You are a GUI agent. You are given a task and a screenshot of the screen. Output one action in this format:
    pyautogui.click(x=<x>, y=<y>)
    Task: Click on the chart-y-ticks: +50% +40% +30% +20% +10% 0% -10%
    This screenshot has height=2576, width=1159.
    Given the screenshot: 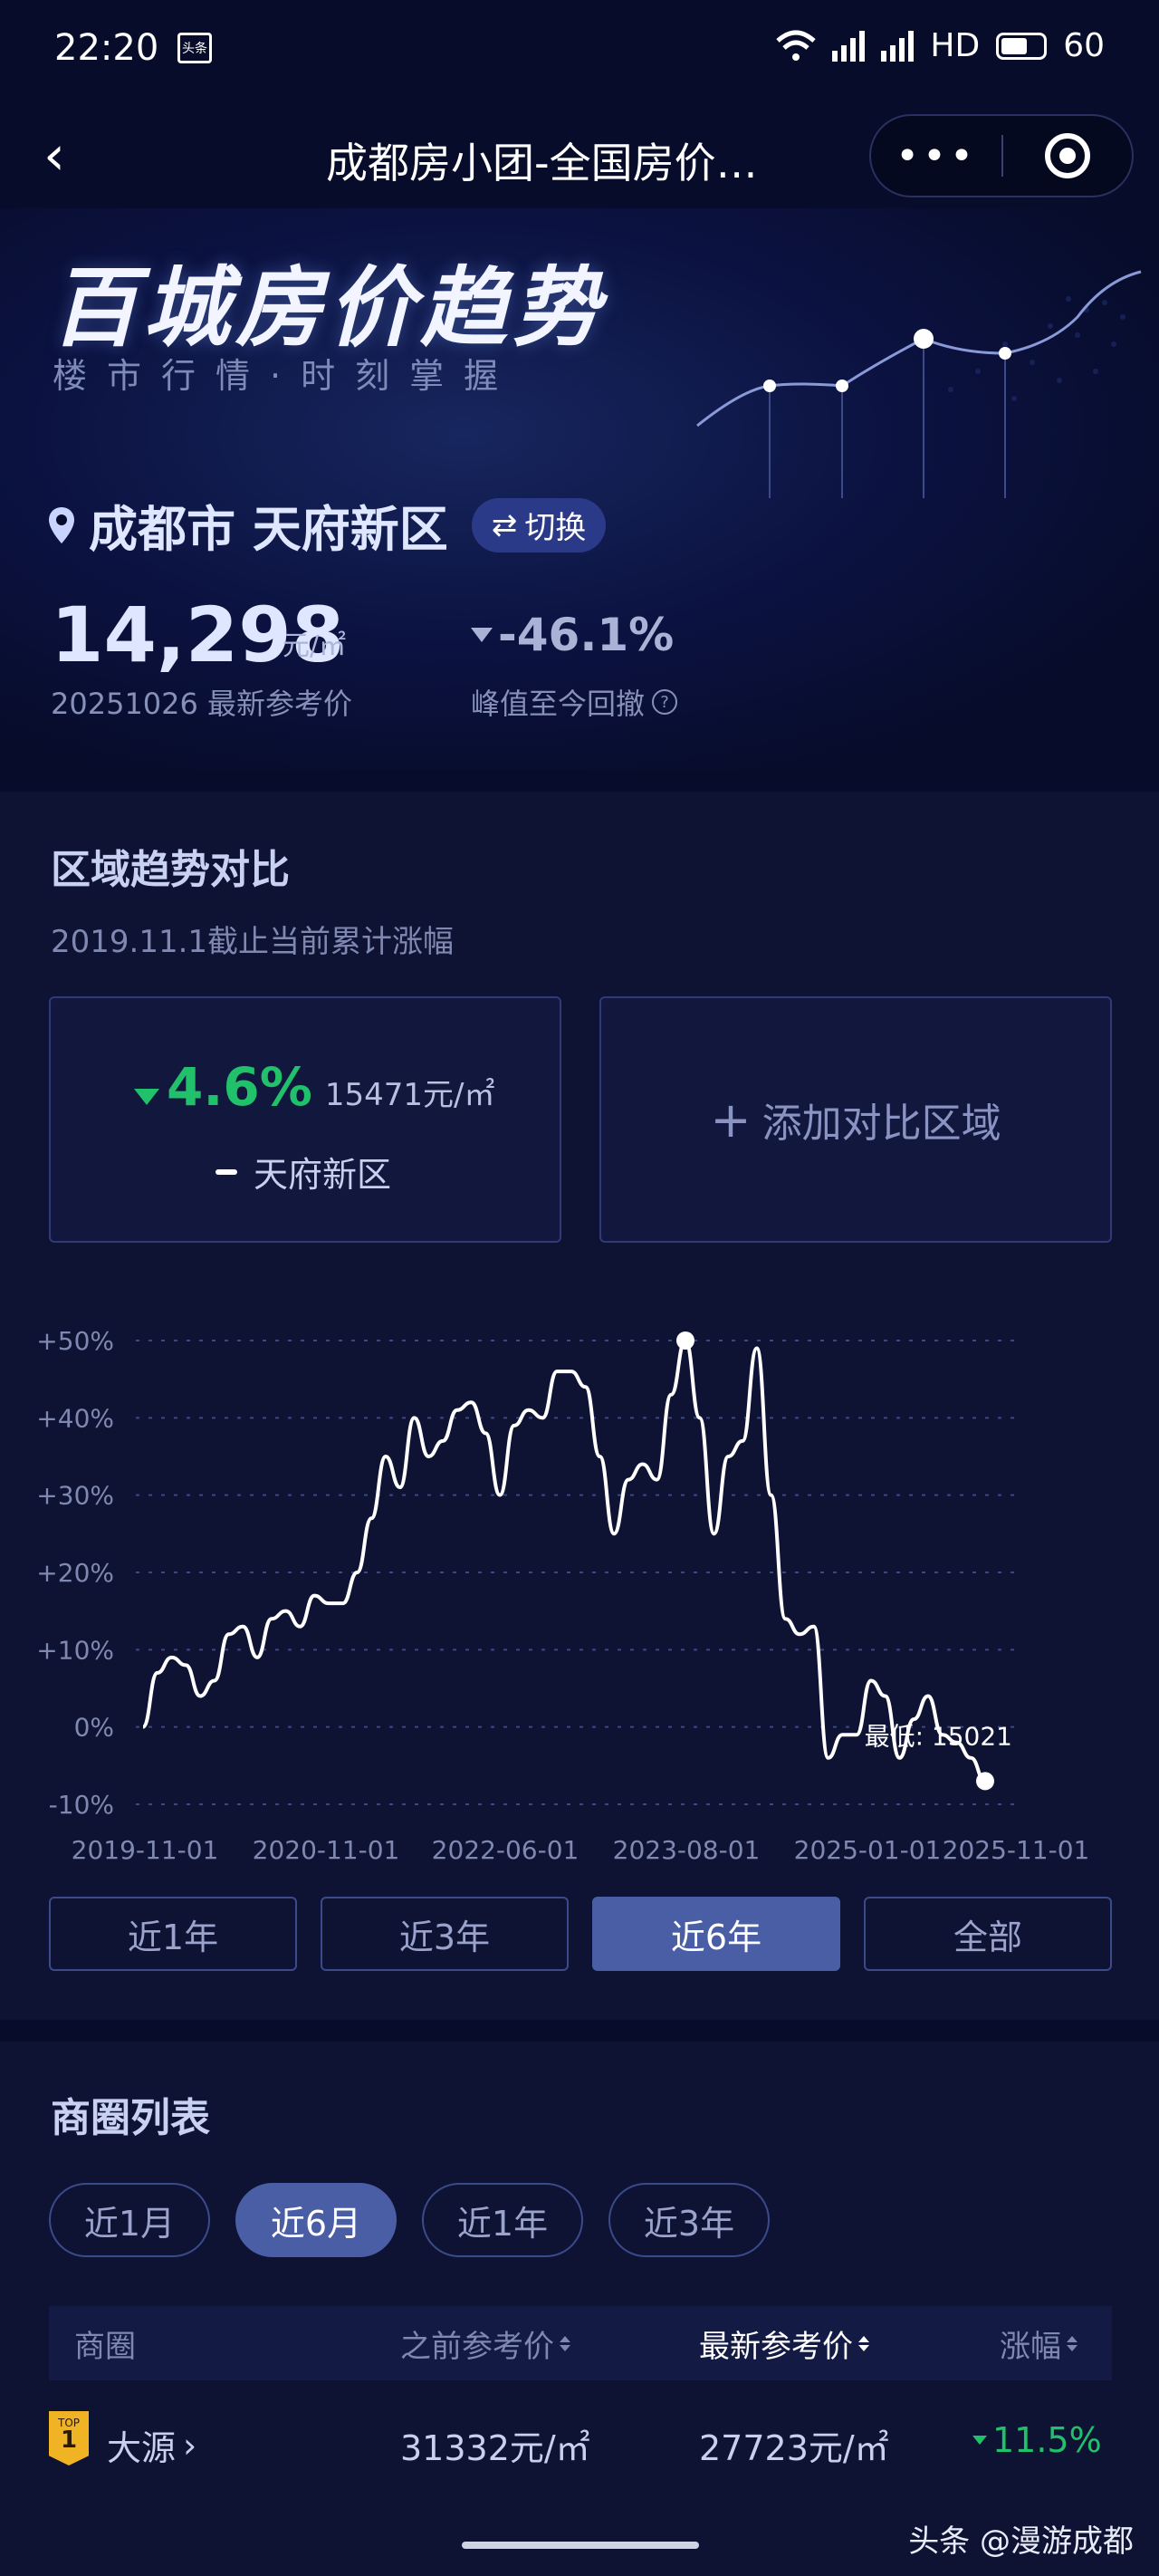 What is the action you would take?
    pyautogui.click(x=75, y=1573)
    